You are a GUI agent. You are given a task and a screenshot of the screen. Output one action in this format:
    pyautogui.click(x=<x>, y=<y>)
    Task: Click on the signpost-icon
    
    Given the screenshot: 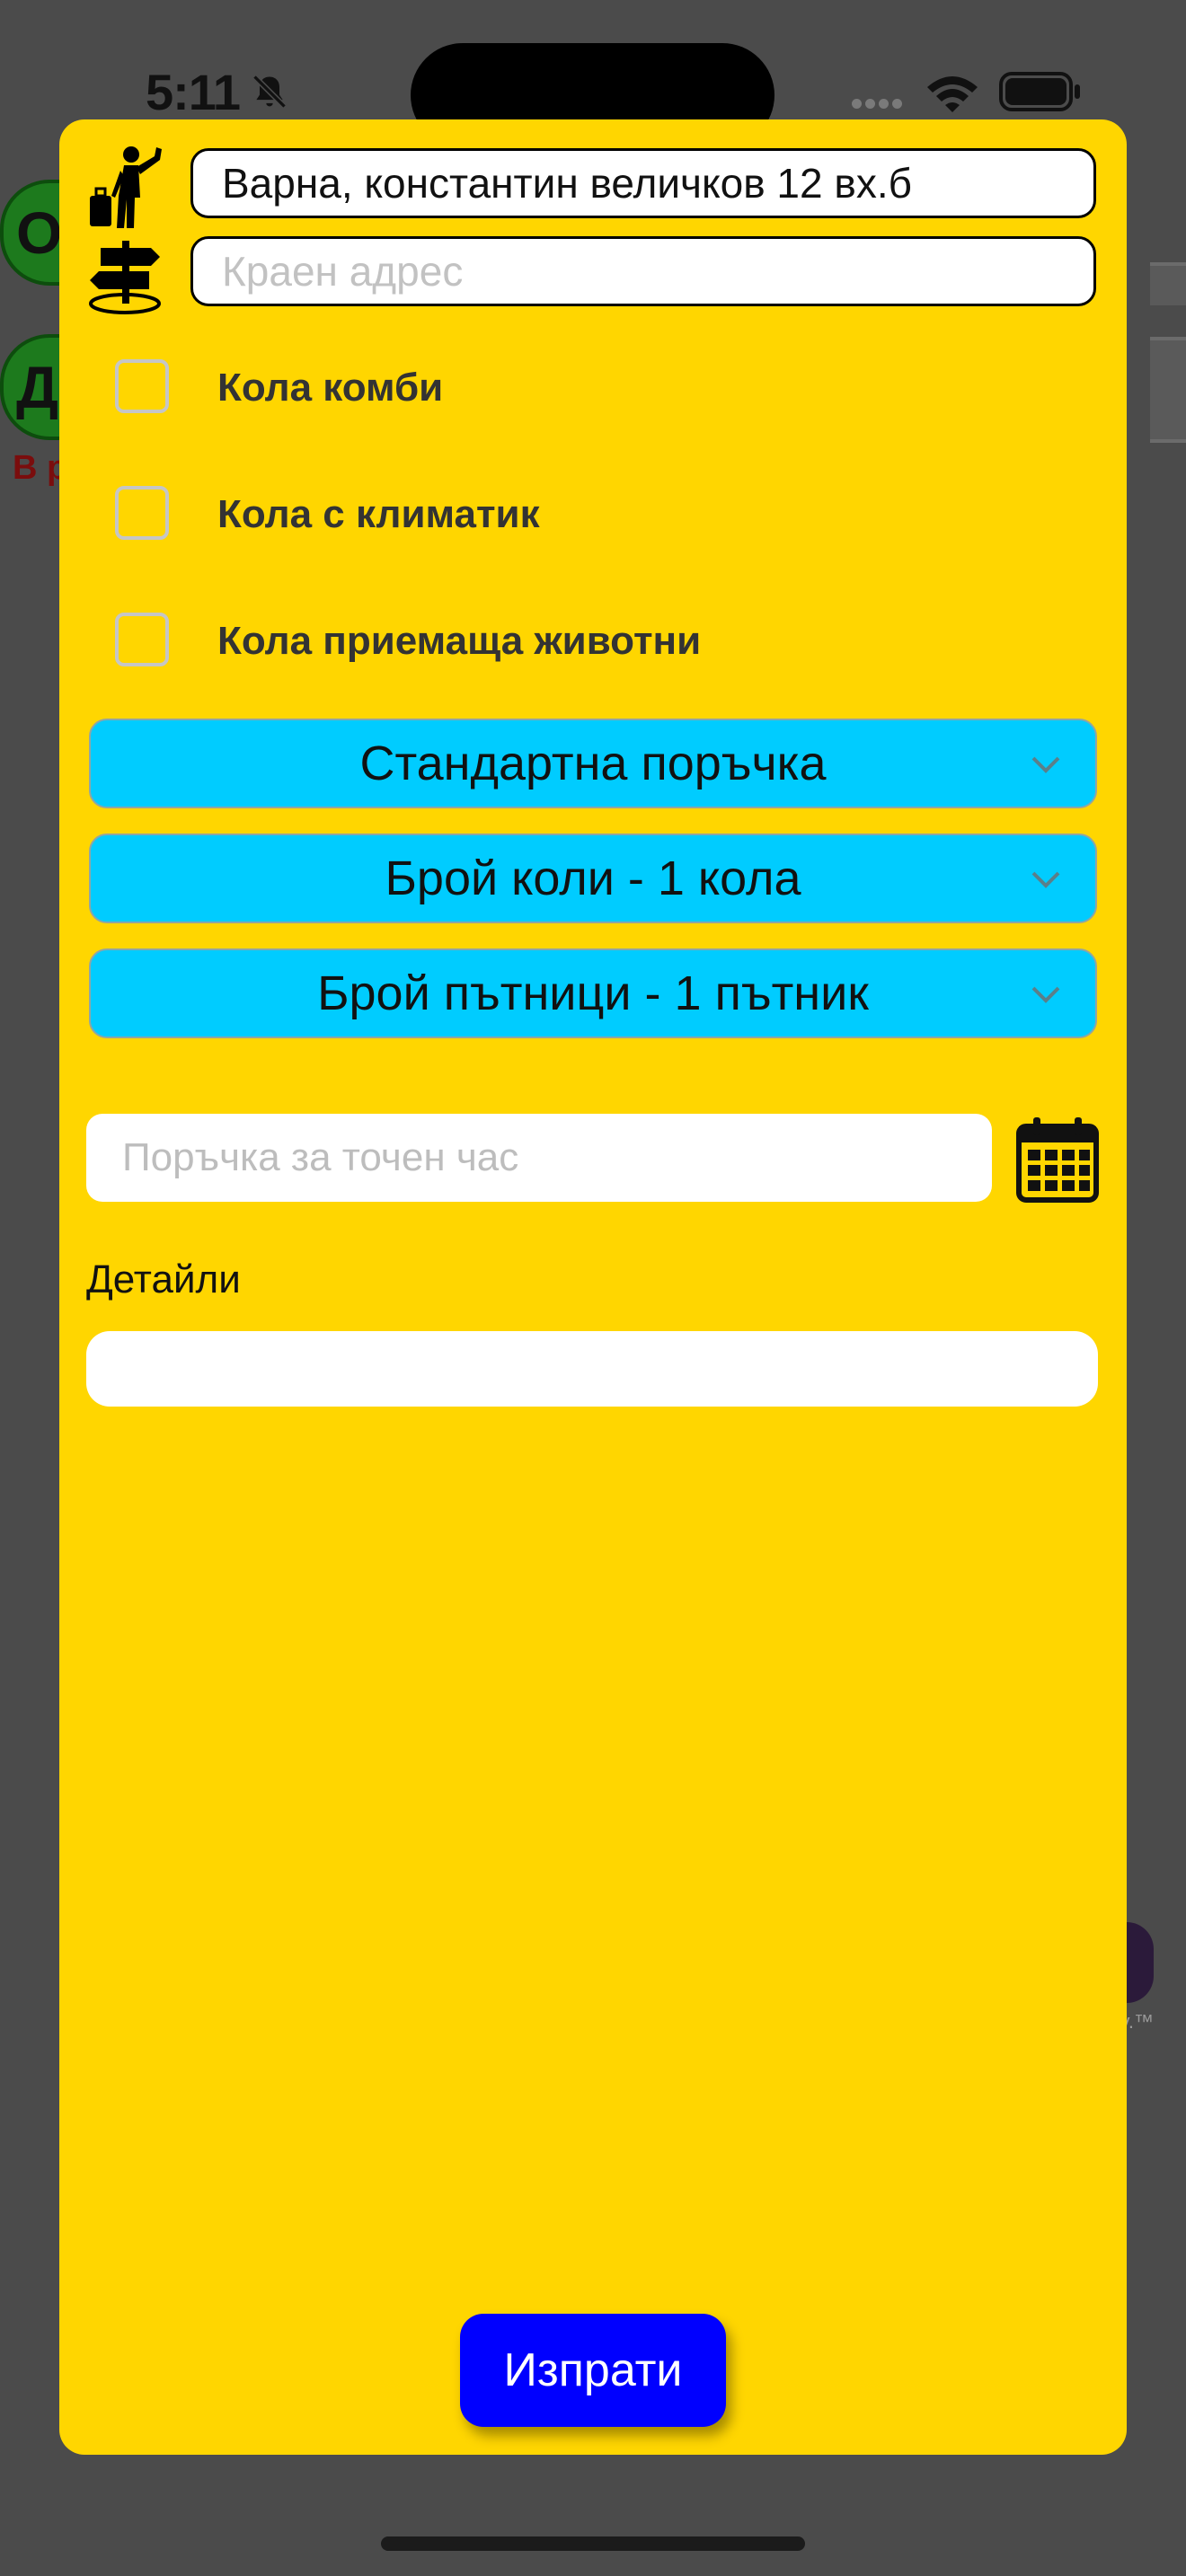 What is the action you would take?
    pyautogui.click(x=125, y=277)
    